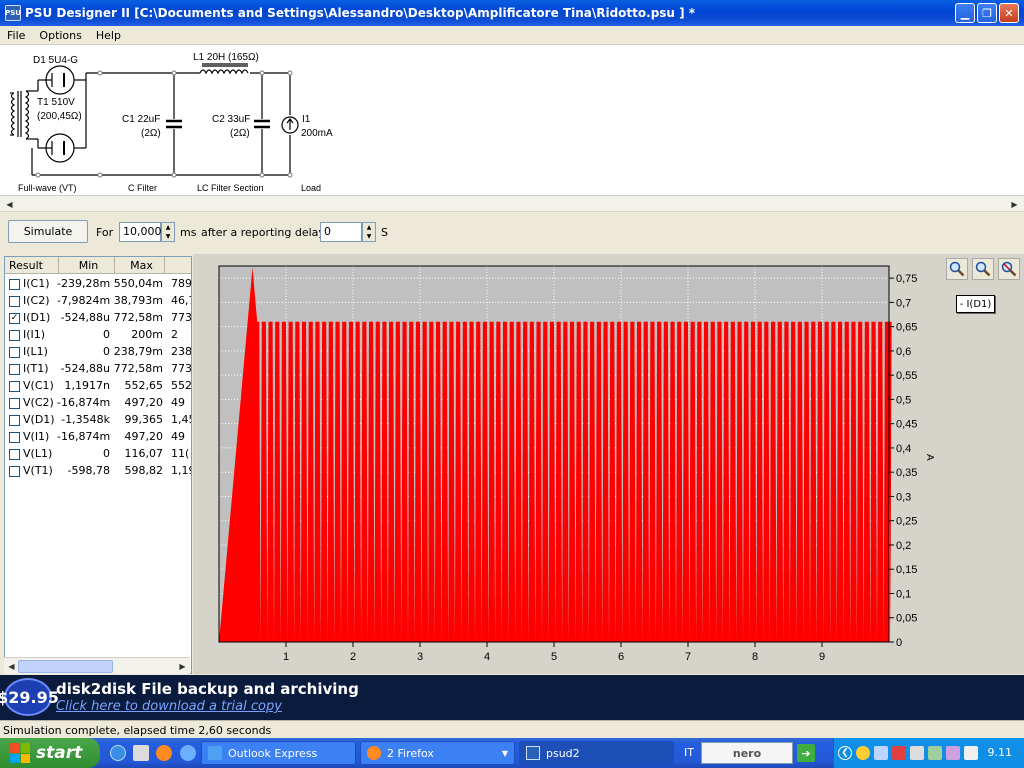 This screenshot has width=1024, height=768. I want to click on i1-label: I1, so click(306, 119).